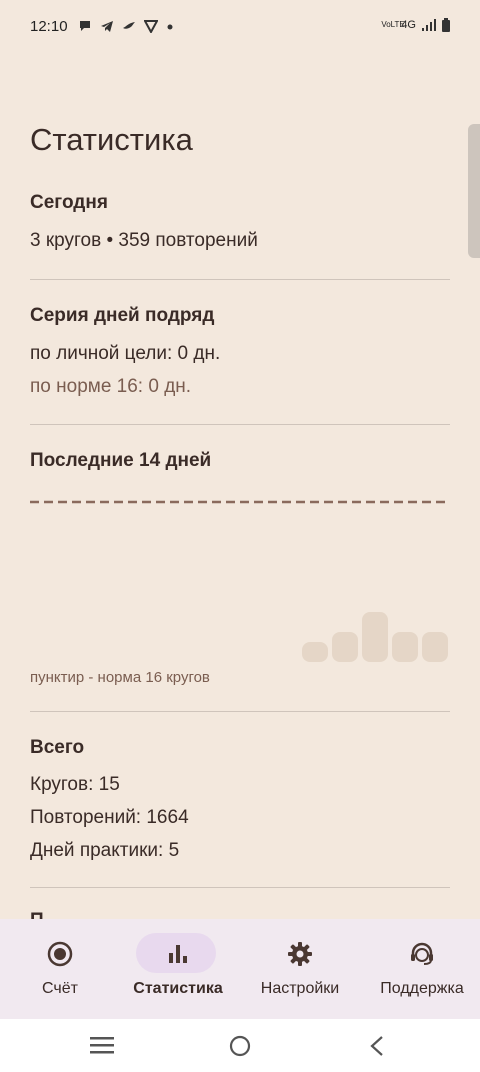 The height and width of the screenshot is (1072, 480). I want to click on page-title: Статистика, so click(111, 139).